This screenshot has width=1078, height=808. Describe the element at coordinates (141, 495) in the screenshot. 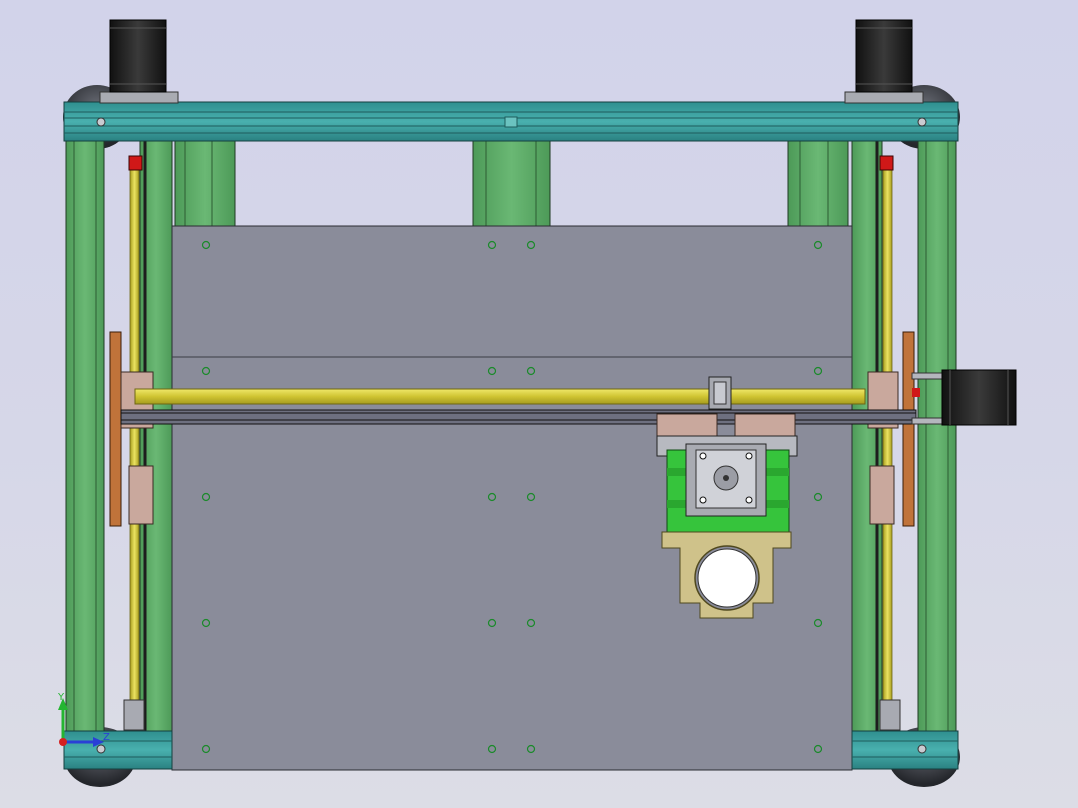

I see `carriage-left-lower` at that location.